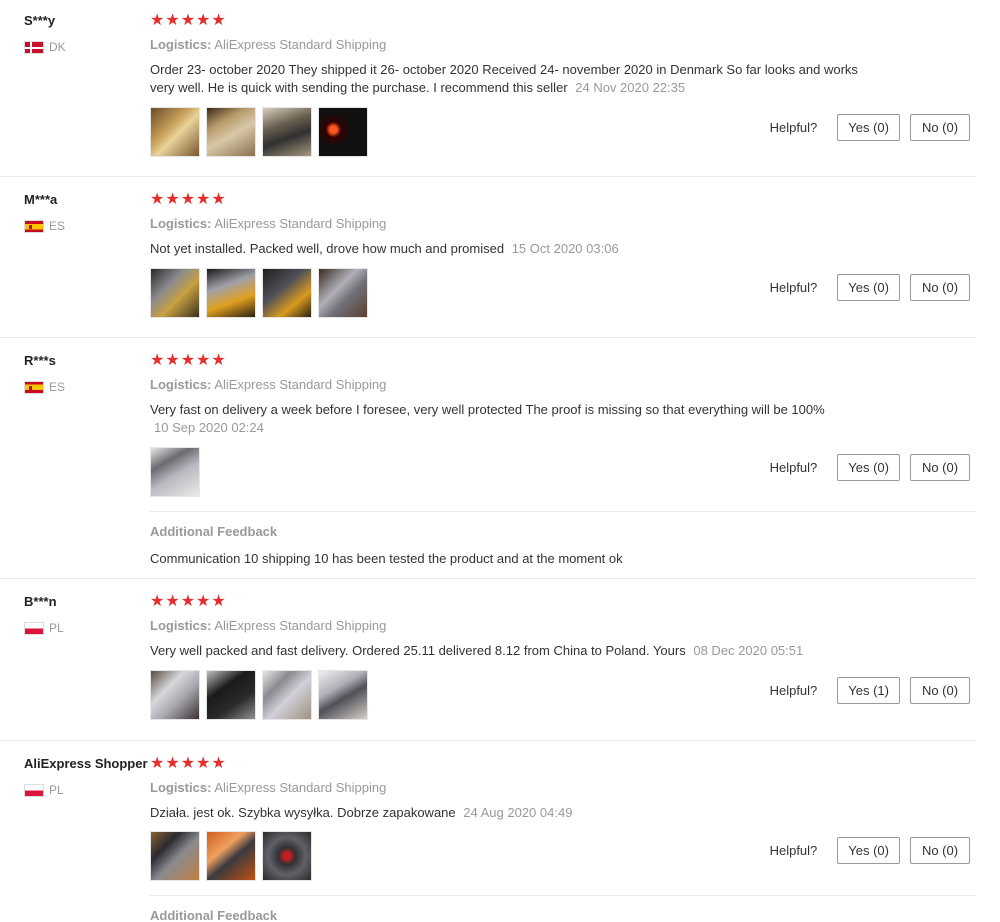 The height and width of the screenshot is (922, 1000). Describe the element at coordinates (565, 248) in the screenshot. I see `review-date: 15 Oct 2020 03:06` at that location.